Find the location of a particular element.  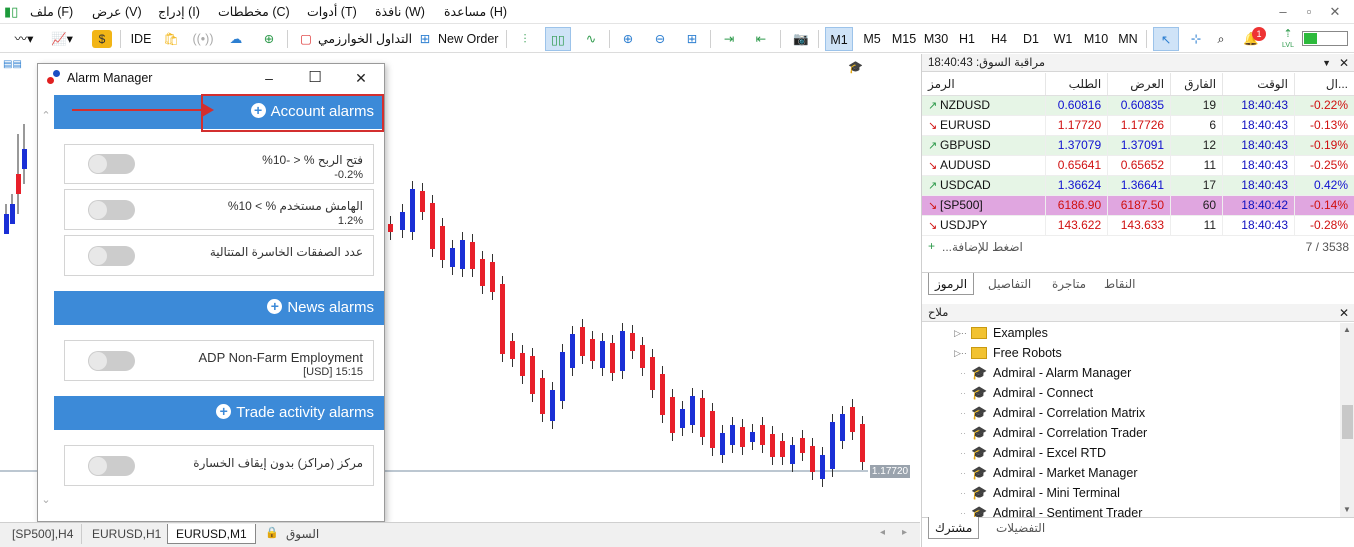

col-bid: الطلب is located at coordinates (1077, 84).